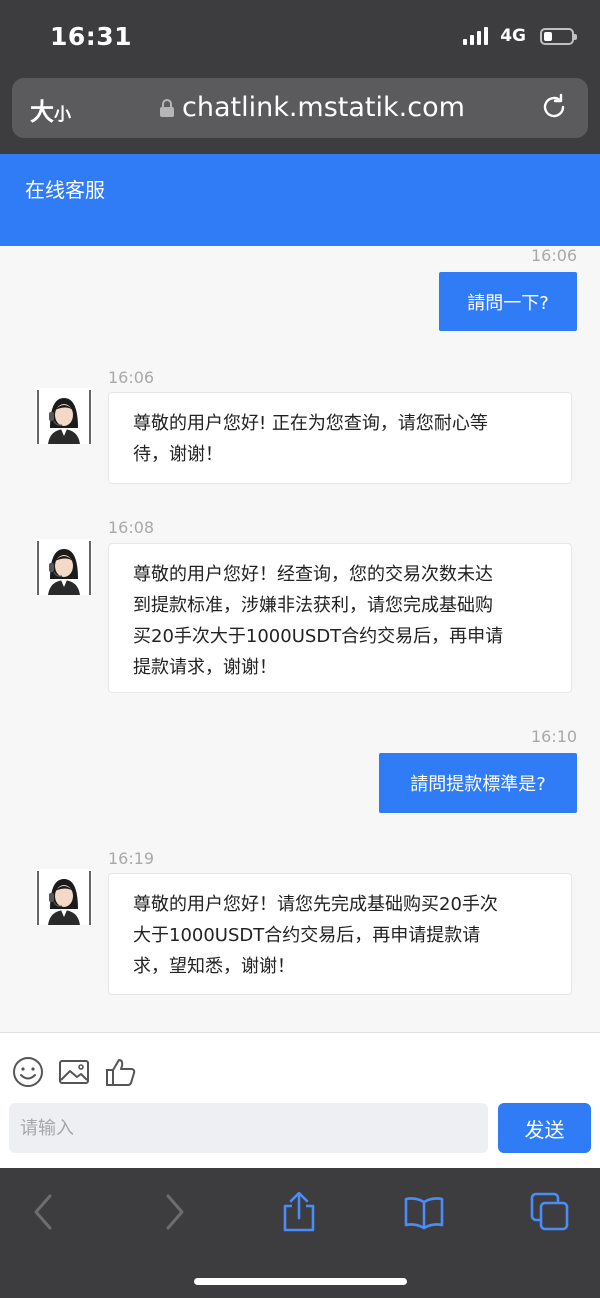 This screenshot has width=600, height=1298. What do you see at coordinates (544, 1128) in the screenshot?
I see `send-button: 发送` at bounding box center [544, 1128].